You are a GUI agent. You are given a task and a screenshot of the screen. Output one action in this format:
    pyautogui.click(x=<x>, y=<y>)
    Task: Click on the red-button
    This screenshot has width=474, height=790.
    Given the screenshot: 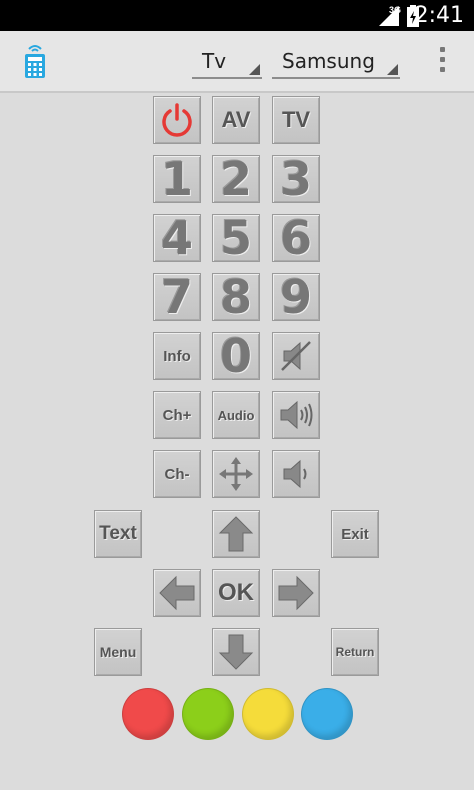 What is the action you would take?
    pyautogui.click(x=148, y=714)
    